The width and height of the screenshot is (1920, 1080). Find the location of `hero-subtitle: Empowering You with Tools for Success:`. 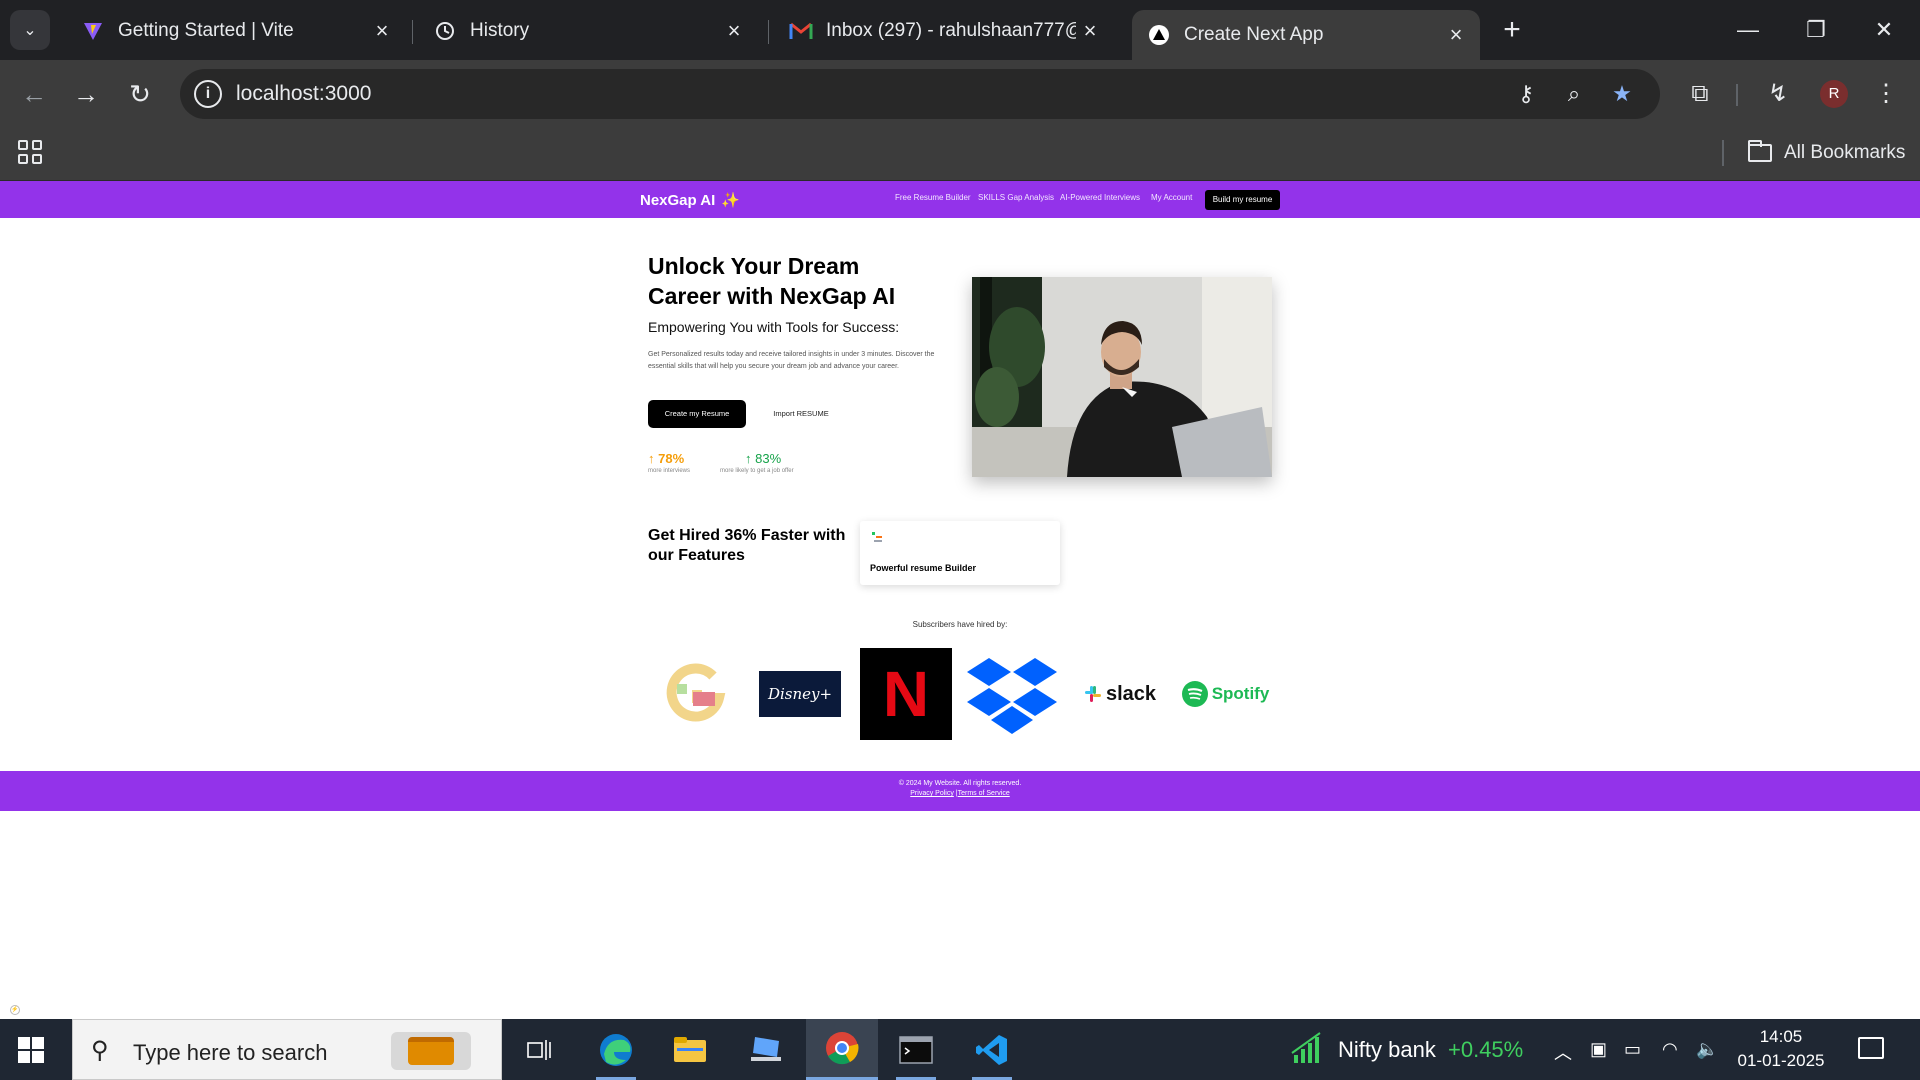

hero-subtitle: Empowering You with Tools for Success: is located at coordinates (774, 327).